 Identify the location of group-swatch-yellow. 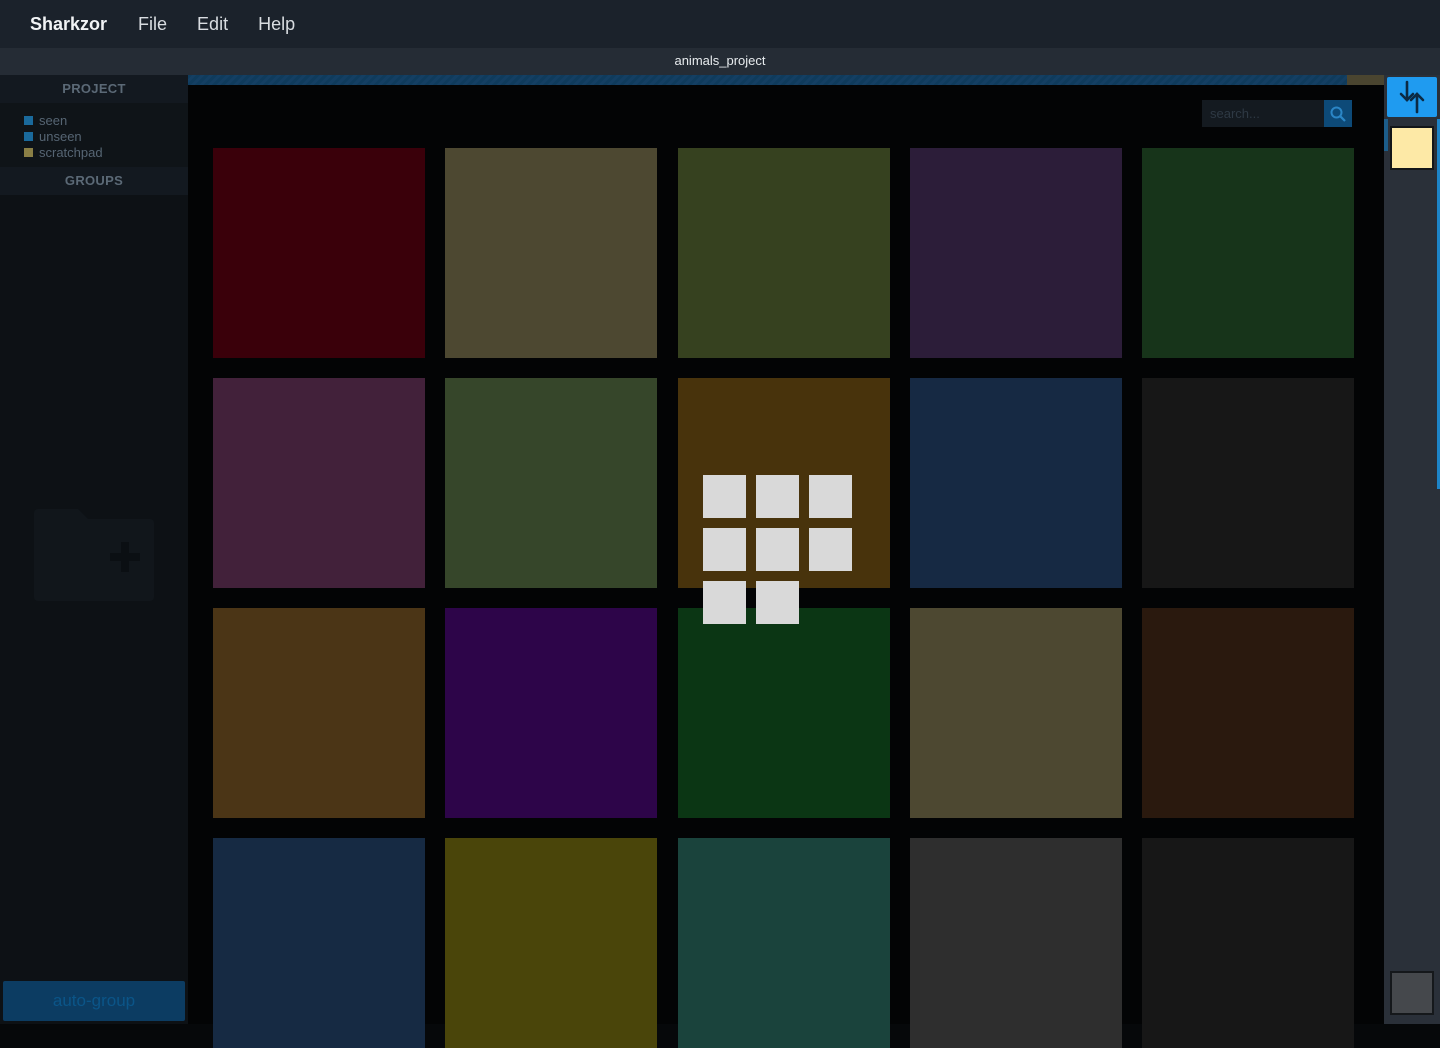
(1412, 148).